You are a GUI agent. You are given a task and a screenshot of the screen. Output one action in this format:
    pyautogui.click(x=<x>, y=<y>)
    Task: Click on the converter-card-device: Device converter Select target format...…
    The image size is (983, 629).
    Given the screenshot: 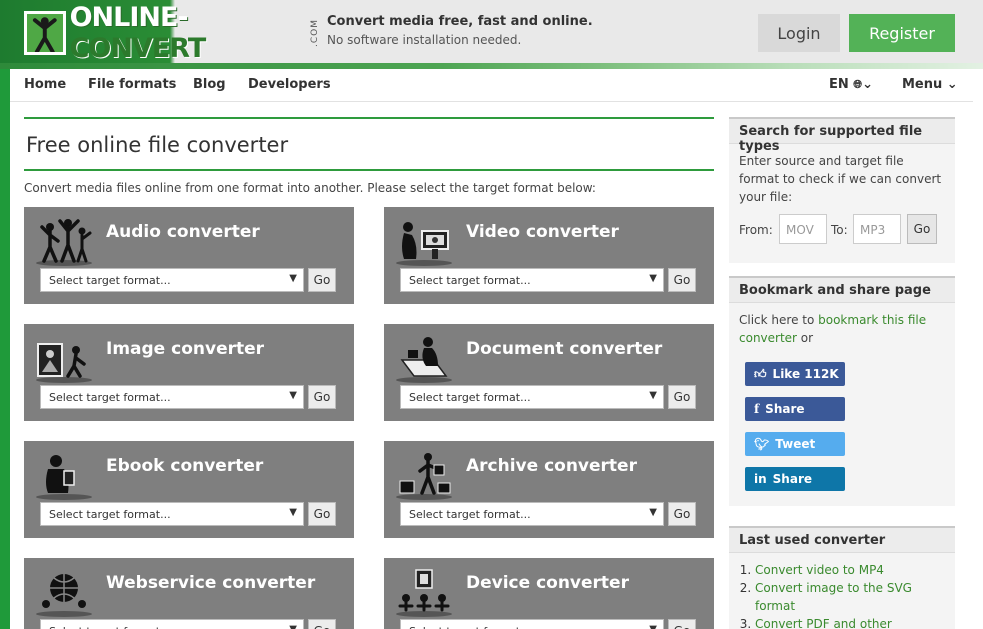 What is the action you would take?
    pyautogui.click(x=549, y=593)
    